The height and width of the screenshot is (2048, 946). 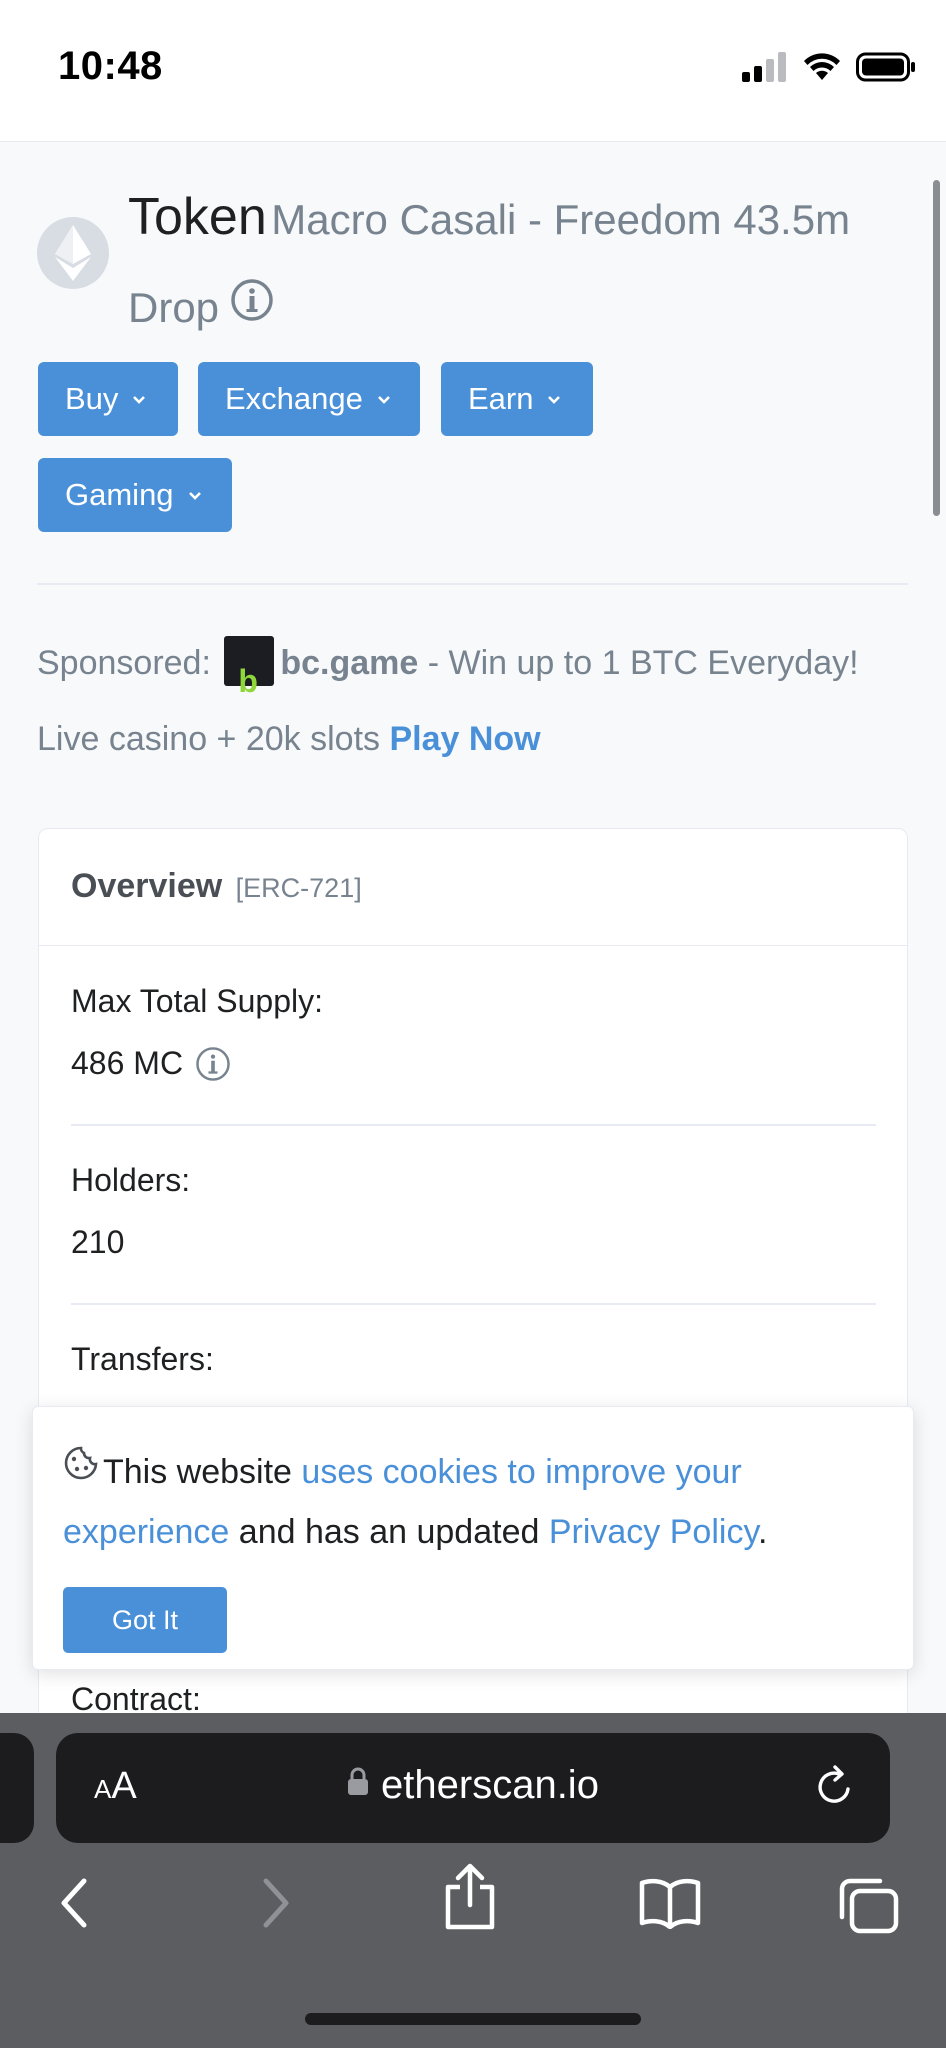 I want to click on max-supply-value: 486 MC, so click(x=127, y=1063).